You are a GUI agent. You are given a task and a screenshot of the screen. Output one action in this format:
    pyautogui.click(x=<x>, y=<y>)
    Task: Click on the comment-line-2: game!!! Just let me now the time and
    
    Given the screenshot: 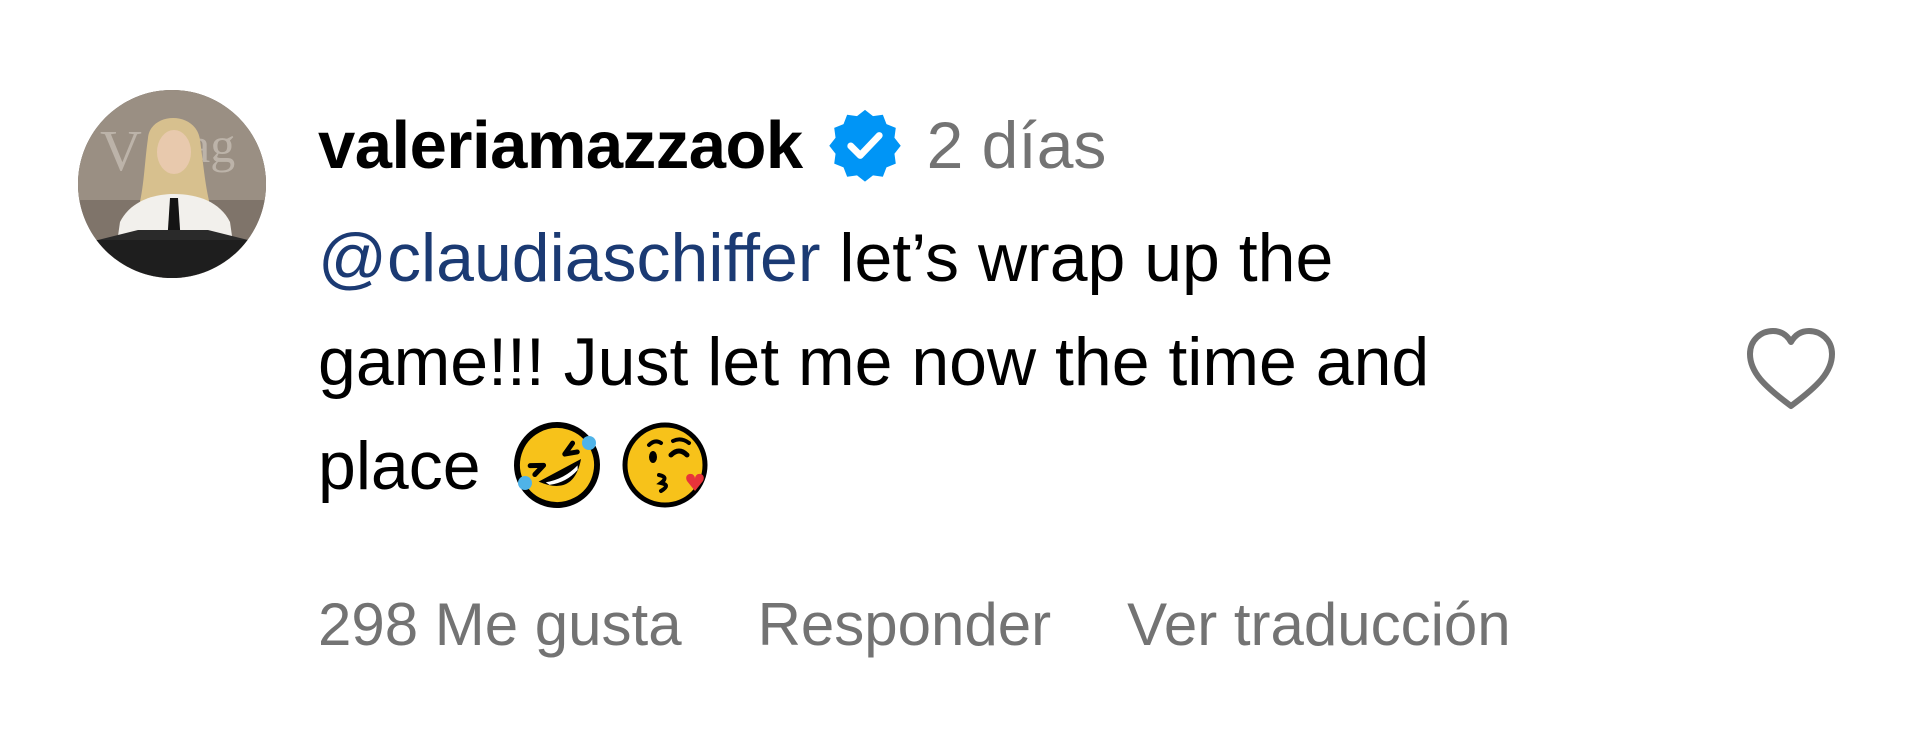 What is the action you would take?
    pyautogui.click(x=874, y=362)
    